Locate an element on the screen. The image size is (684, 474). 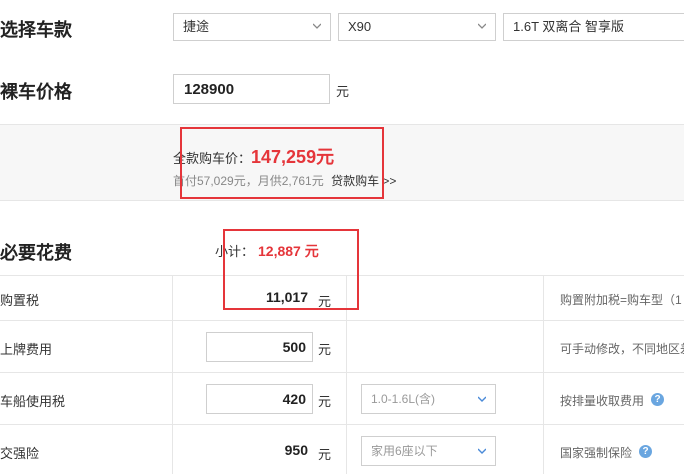
displacement-select: 1.0-1.6L(含) is located at coordinates (428, 399).